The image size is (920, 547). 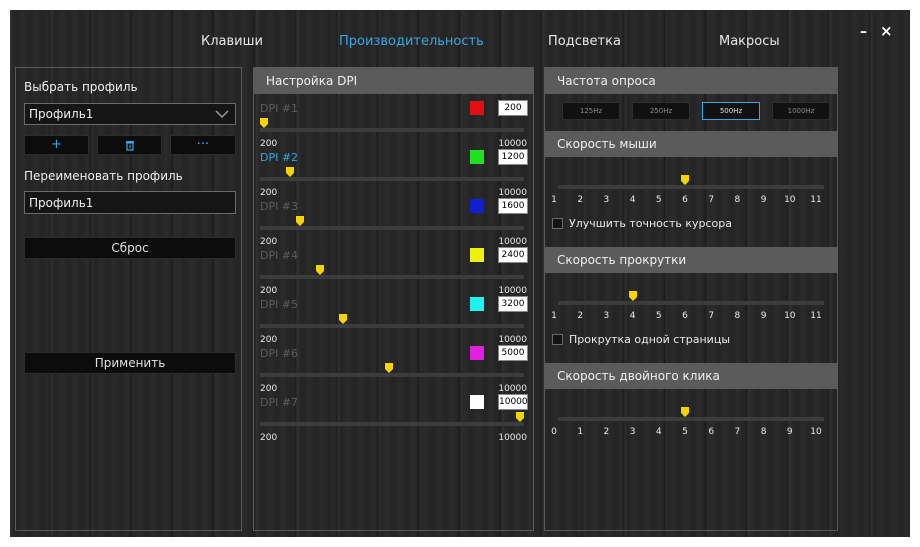 What do you see at coordinates (130, 363) in the screenshot?
I see `apply-button: Применить` at bounding box center [130, 363].